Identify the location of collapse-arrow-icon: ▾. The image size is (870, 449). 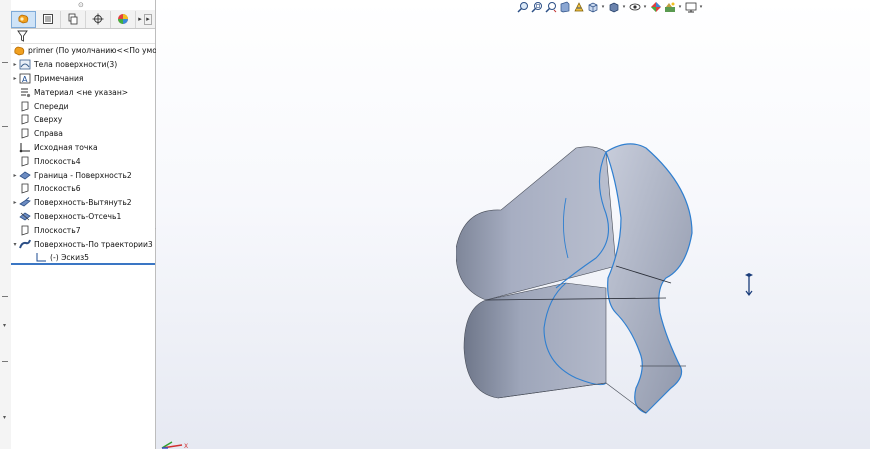
(15, 244).